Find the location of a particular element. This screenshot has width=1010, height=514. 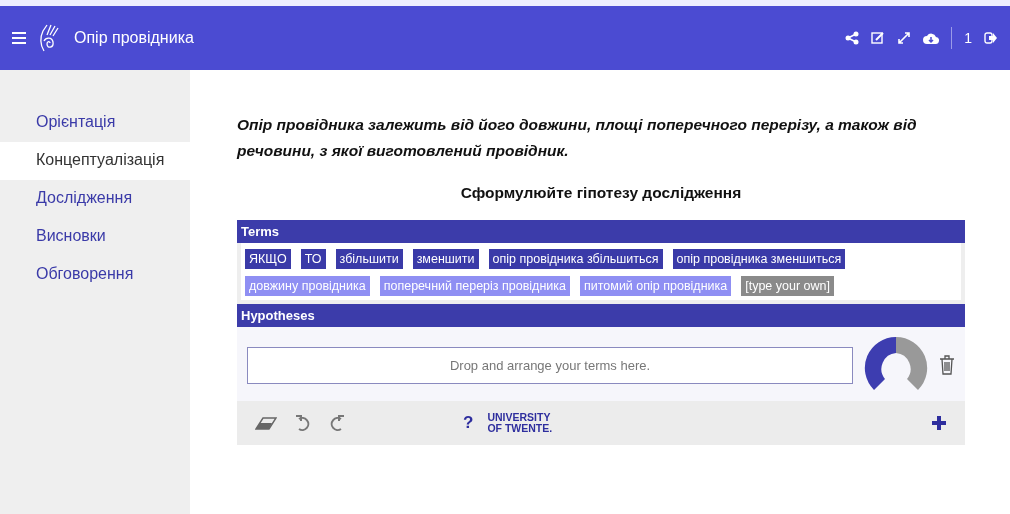

expand-icon is located at coordinates (904, 38).